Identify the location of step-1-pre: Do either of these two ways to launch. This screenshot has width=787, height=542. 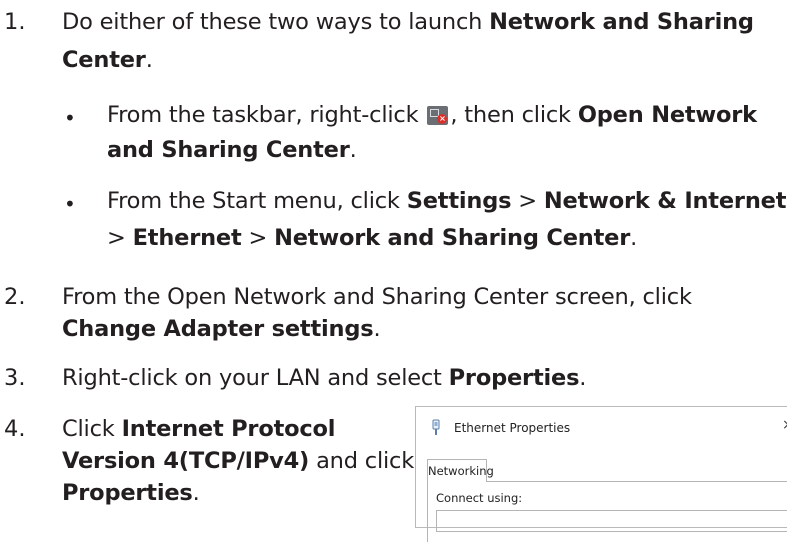
(276, 22).